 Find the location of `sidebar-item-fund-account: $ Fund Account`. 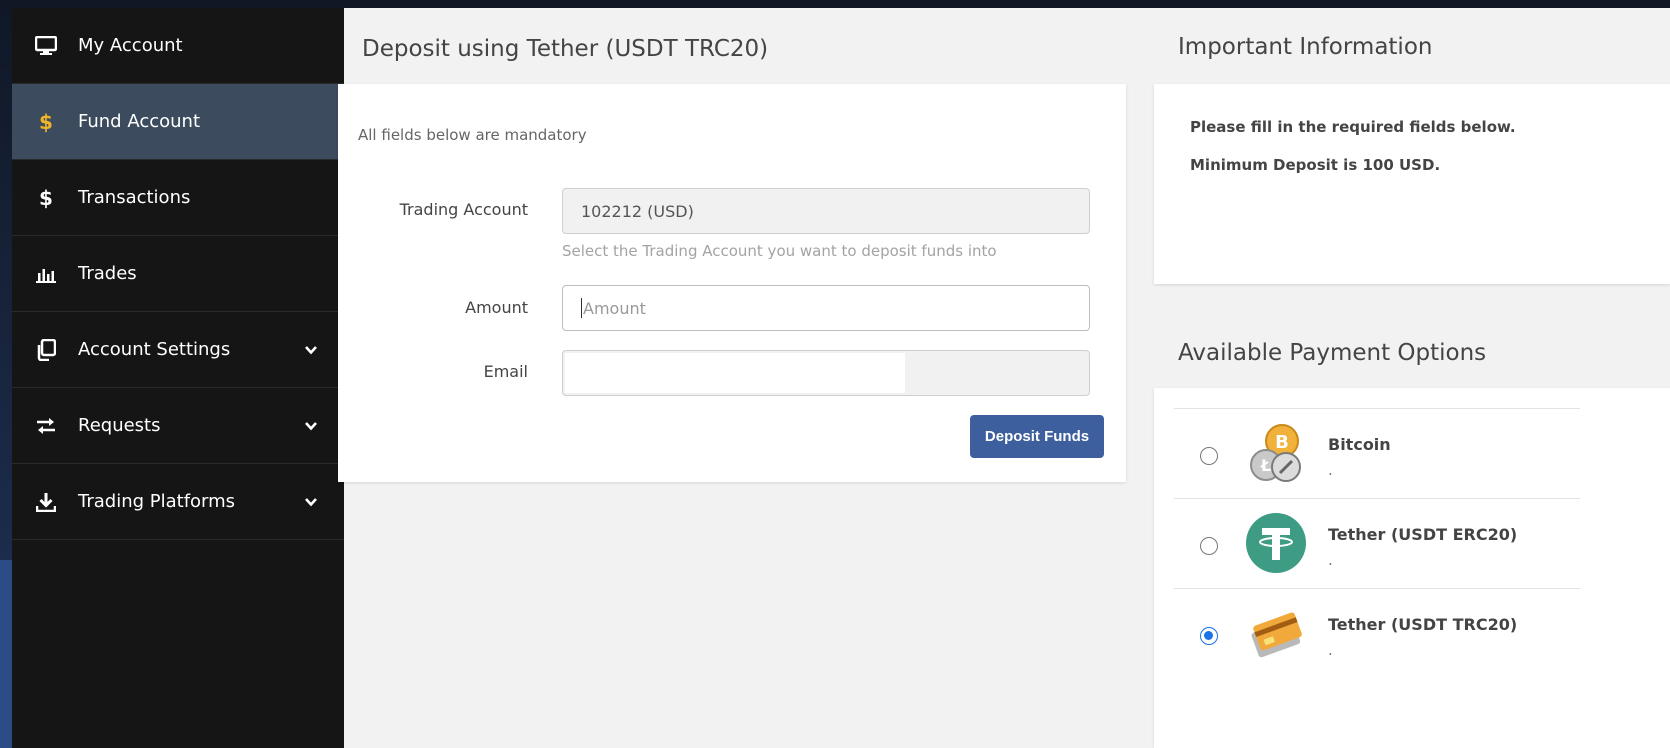

sidebar-item-fund-account: $ Fund Account is located at coordinates (178, 122).